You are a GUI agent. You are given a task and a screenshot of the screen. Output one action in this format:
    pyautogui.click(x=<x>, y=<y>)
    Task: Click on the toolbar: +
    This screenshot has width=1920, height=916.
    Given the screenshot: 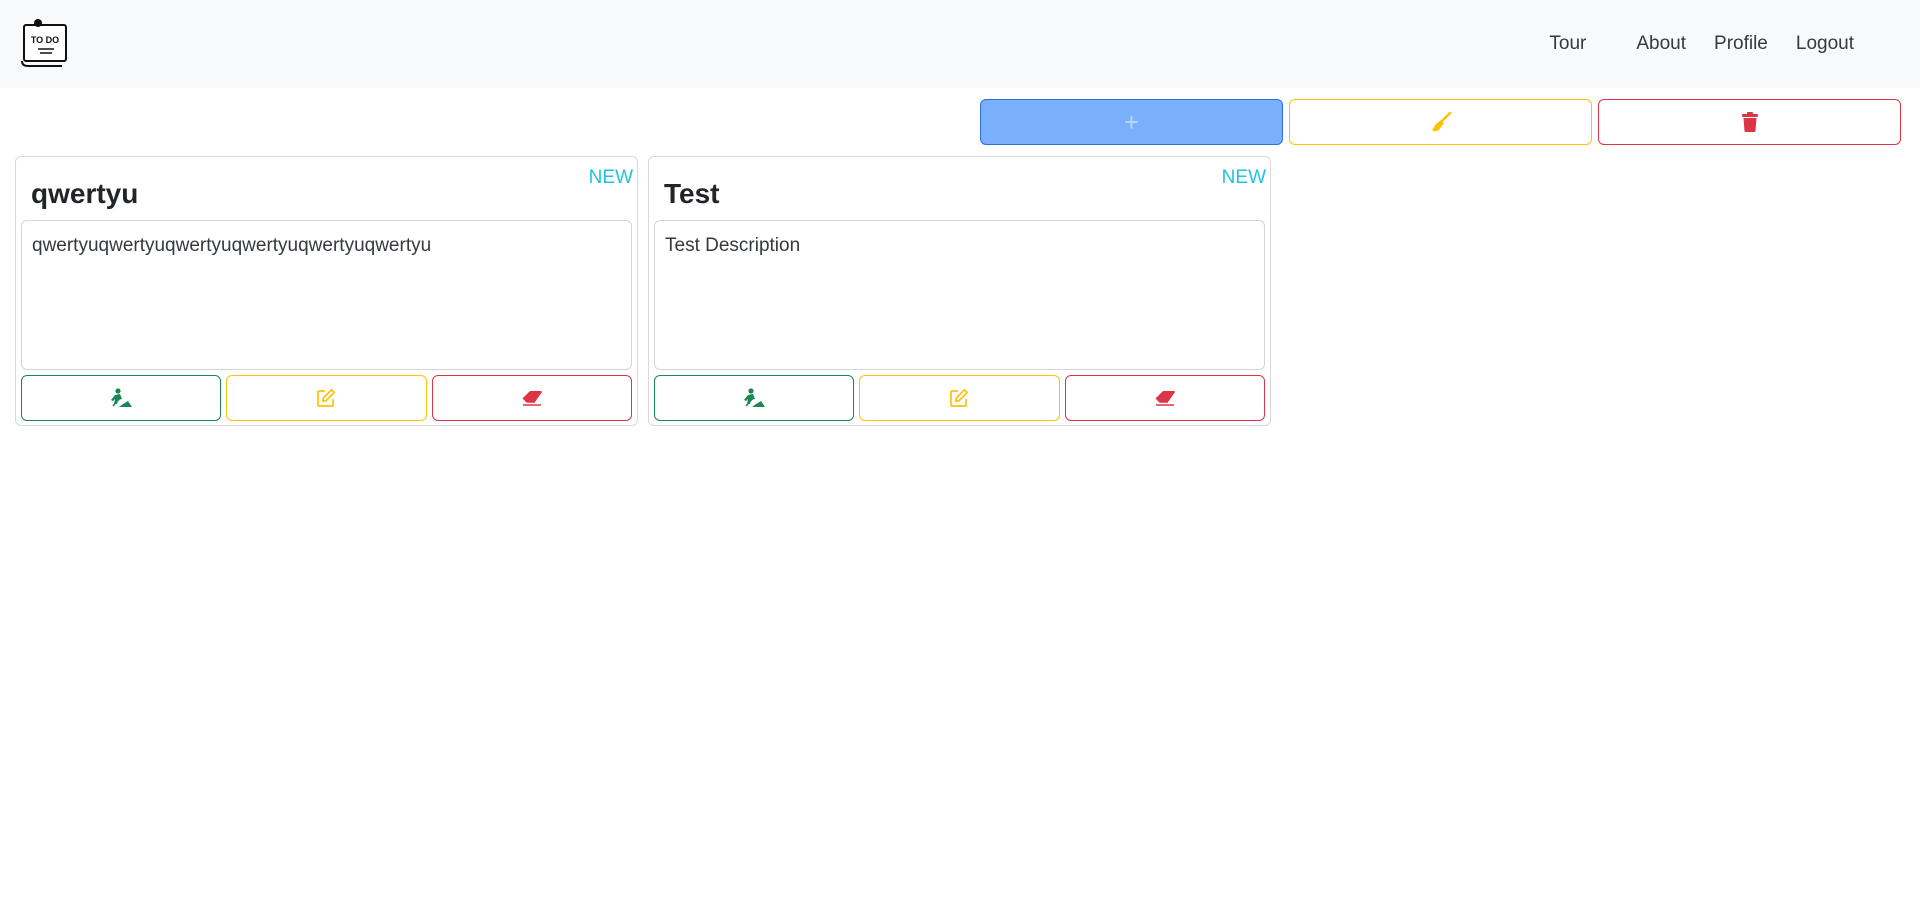 What is the action you would take?
    pyautogui.click(x=1440, y=122)
    